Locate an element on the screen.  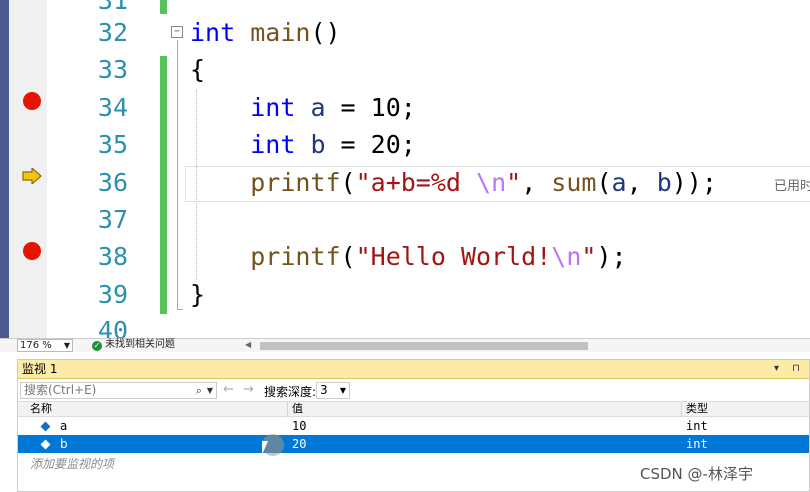
code-line: { is located at coordinates (198, 69).